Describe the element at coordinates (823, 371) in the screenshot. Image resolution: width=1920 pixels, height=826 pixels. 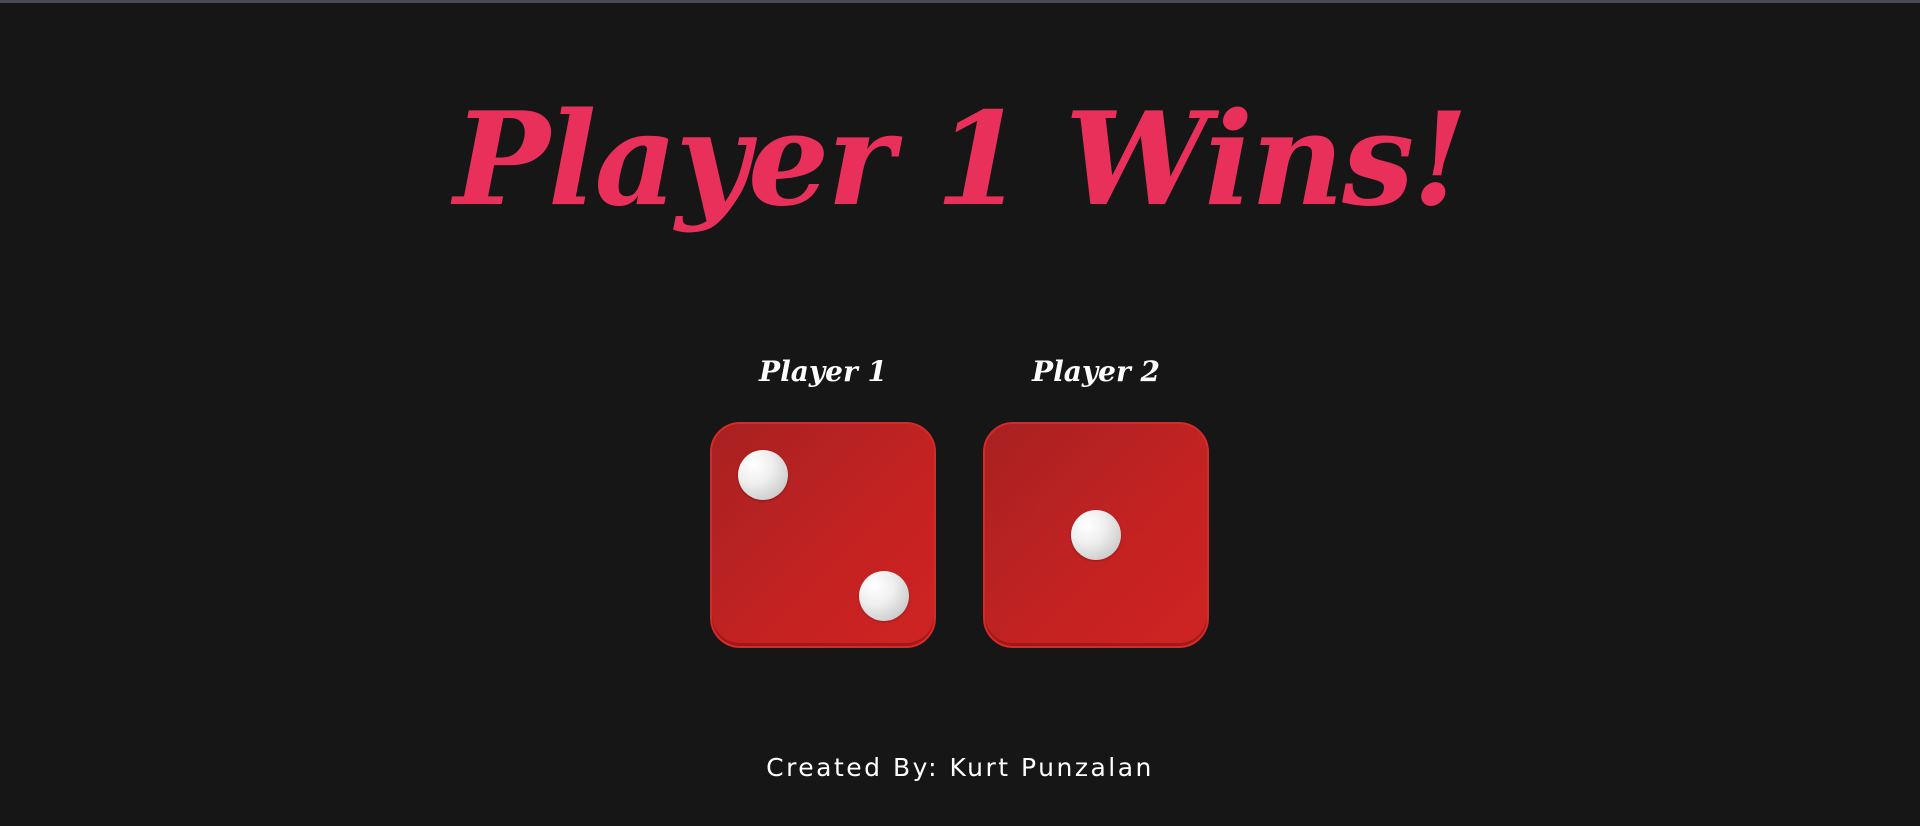
I see `player-1-label: Player 1` at that location.